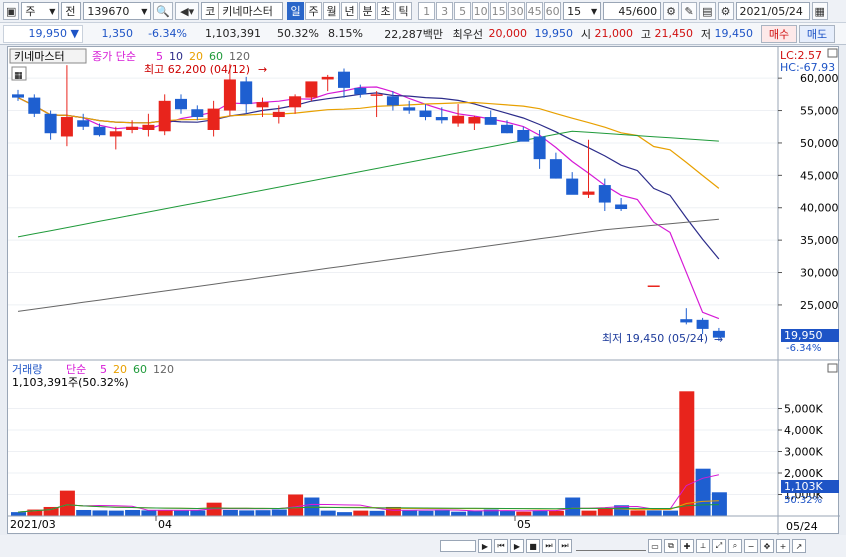 This screenshot has height=557, width=846. What do you see at coordinates (481, 11) in the screenshot?
I see `interval-button-3: 10` at bounding box center [481, 11].